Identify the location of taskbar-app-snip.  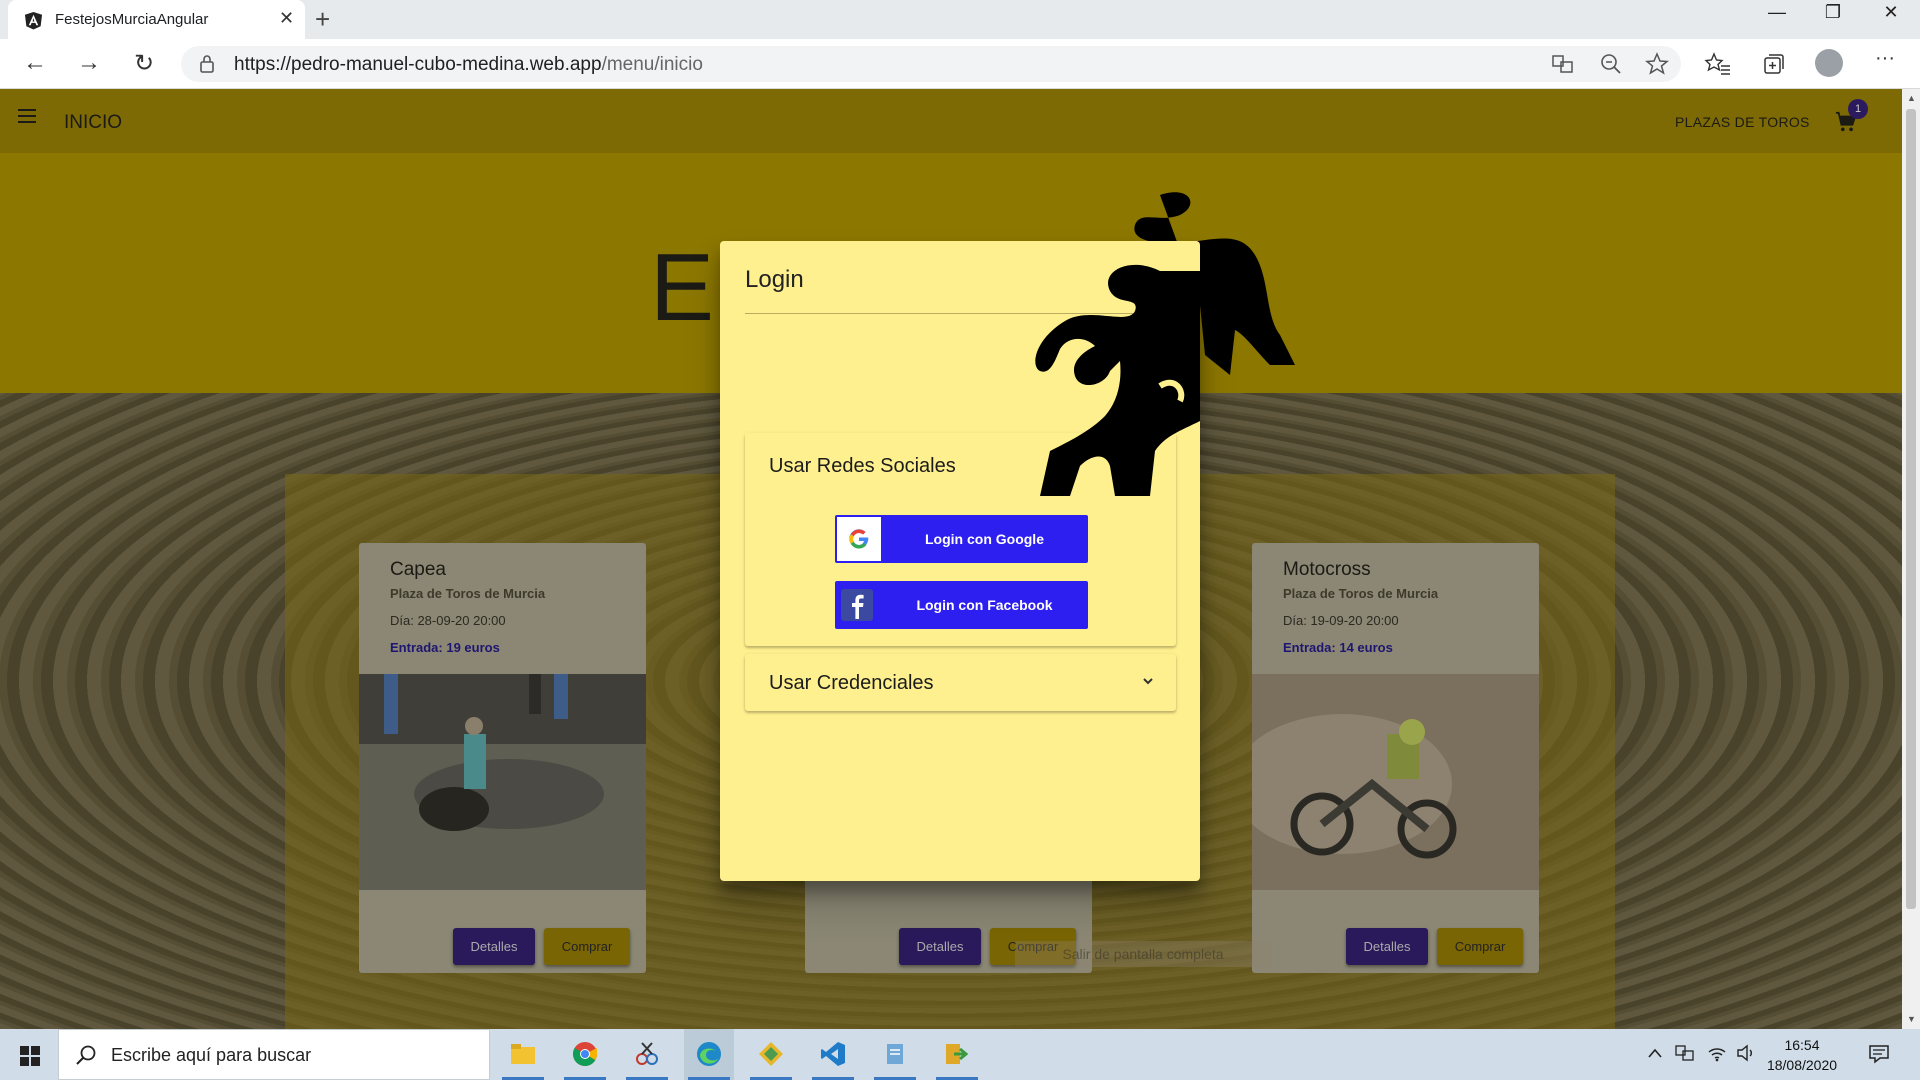
(647, 1054).